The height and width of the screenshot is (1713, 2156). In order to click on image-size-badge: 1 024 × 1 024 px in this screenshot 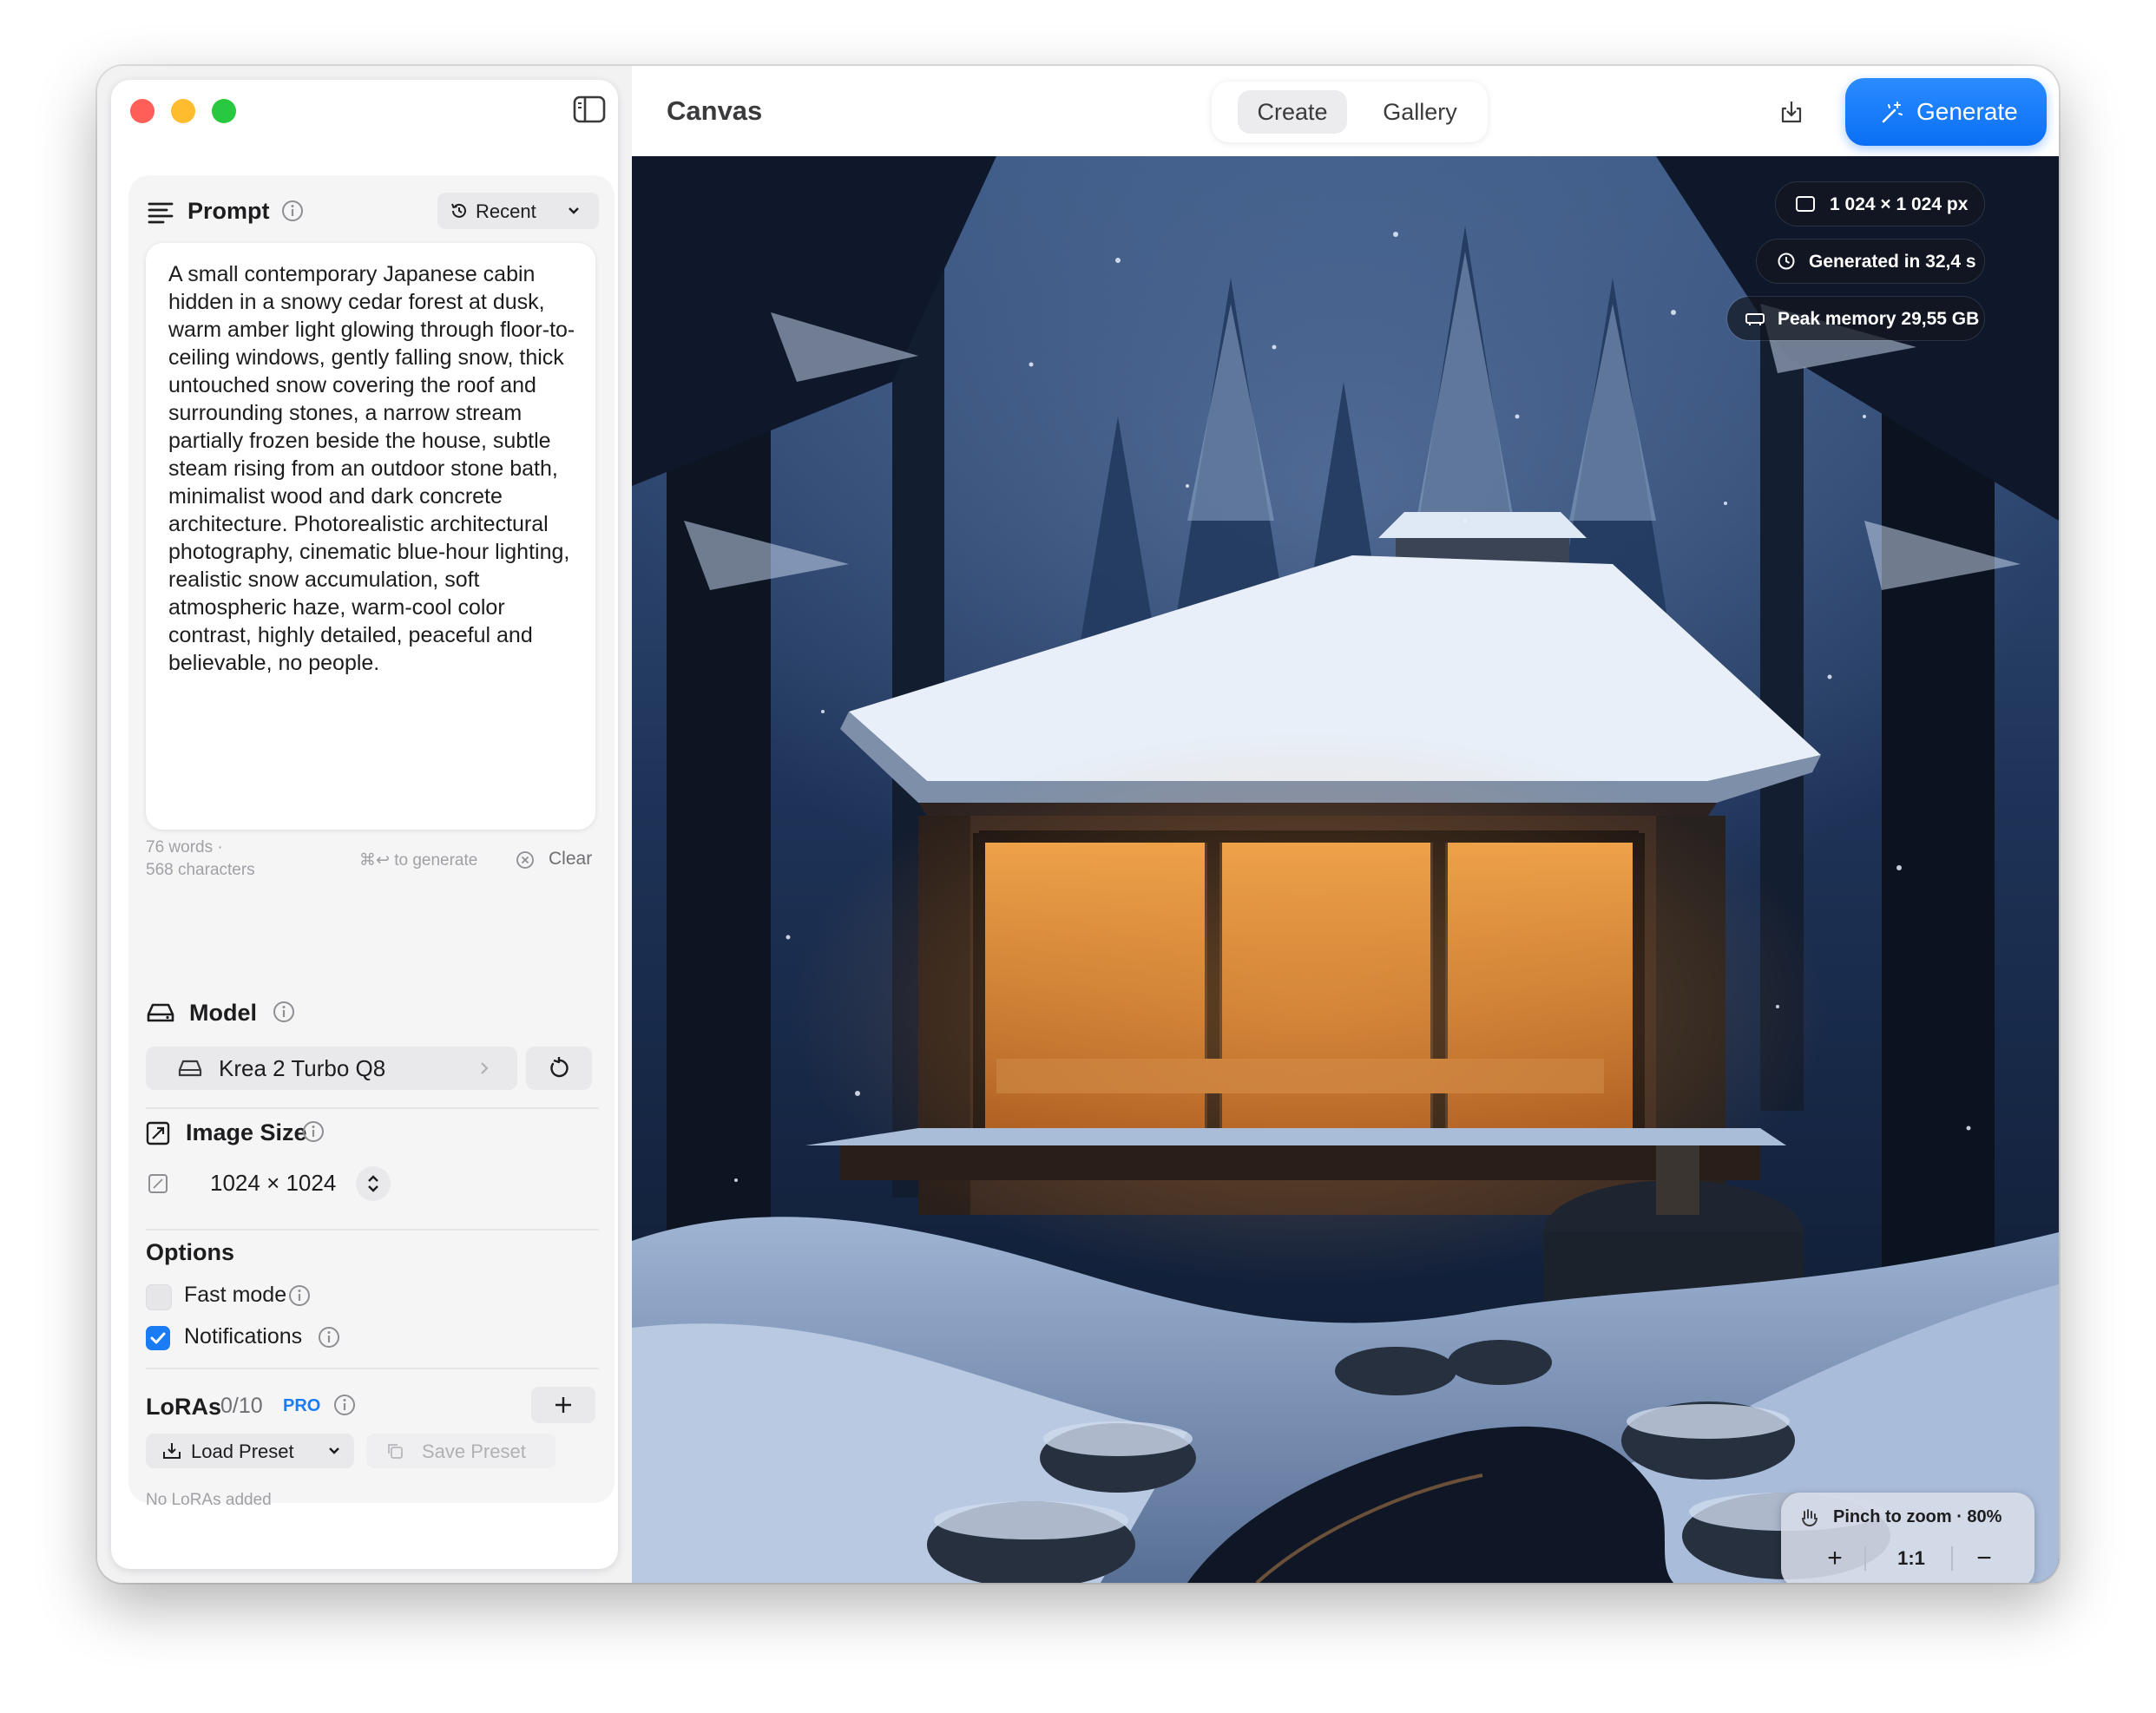, I will do `click(1880, 204)`.